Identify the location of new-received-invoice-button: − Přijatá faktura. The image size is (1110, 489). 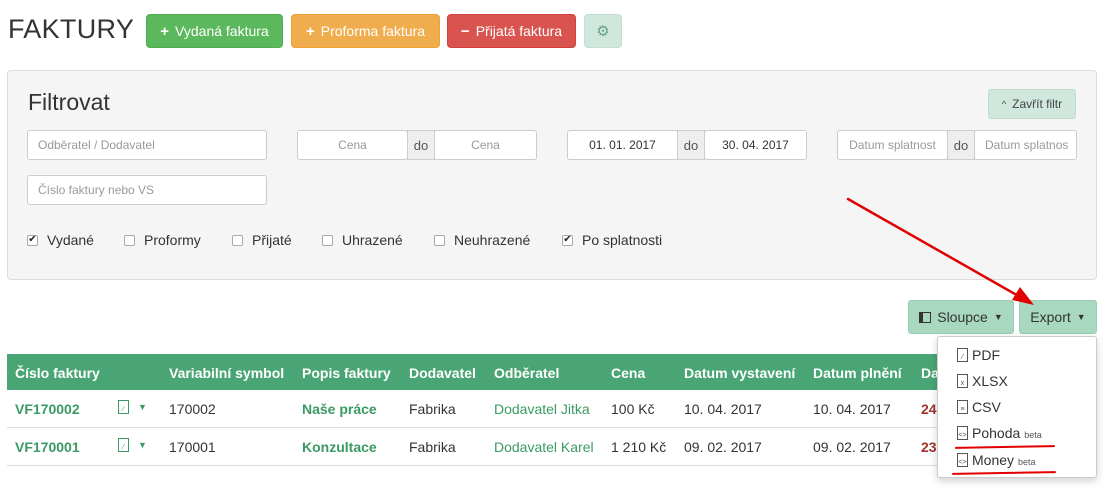
(511, 31).